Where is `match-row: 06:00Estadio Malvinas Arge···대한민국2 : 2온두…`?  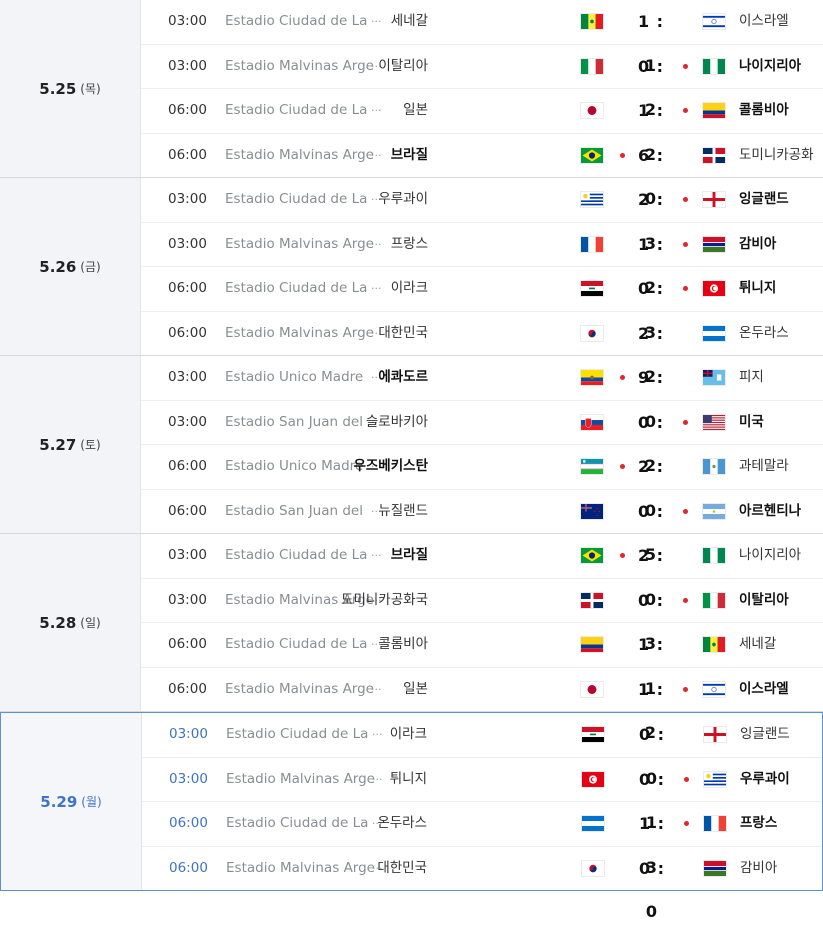
match-row: 06:00Estadio Malvinas Arge···대한민국2 : 2온두… is located at coordinates (482, 334).